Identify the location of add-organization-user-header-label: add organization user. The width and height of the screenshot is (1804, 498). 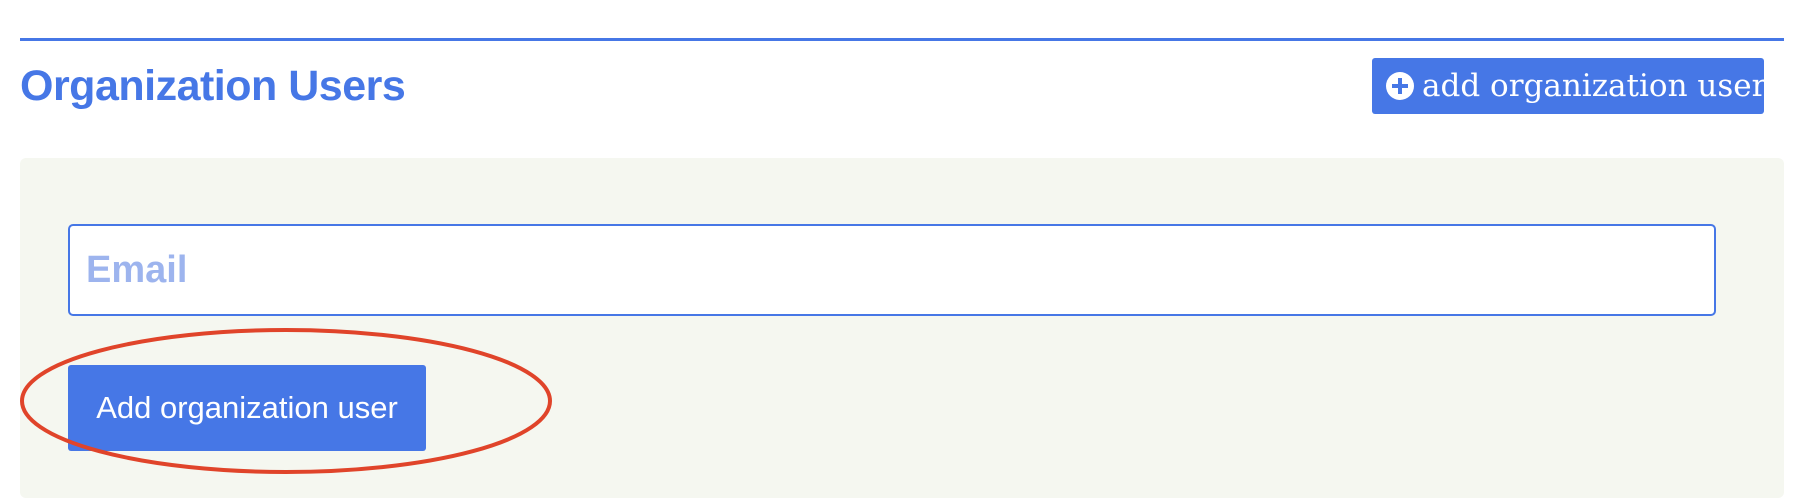
(1594, 86).